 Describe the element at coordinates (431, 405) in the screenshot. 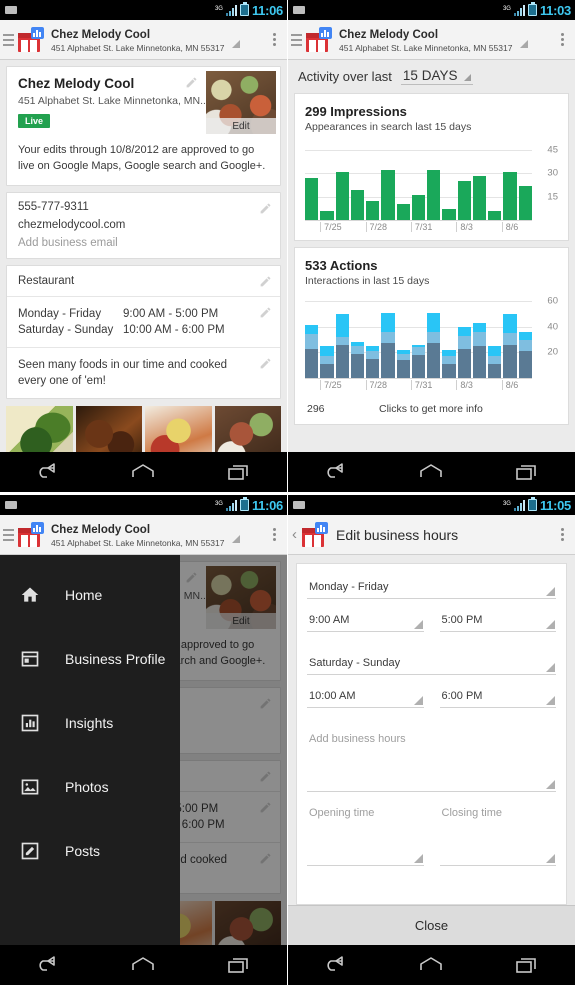

I see `clicks-summary-row: 296 Clicks to get more info` at that location.